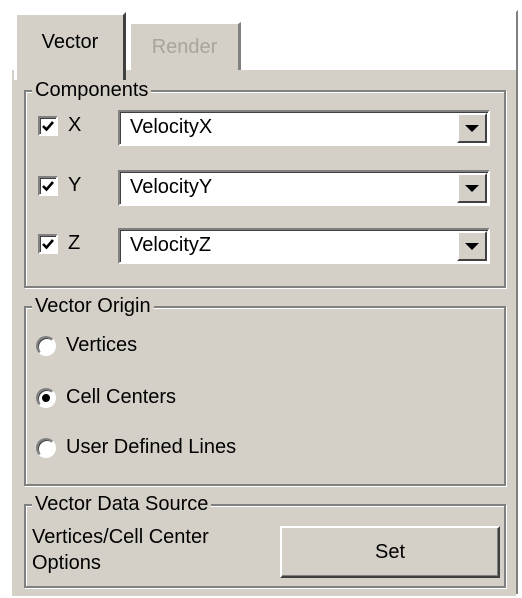 Image resolution: width=522 pixels, height=598 pixels. I want to click on radio-selected-dot-icon, so click(46, 397).